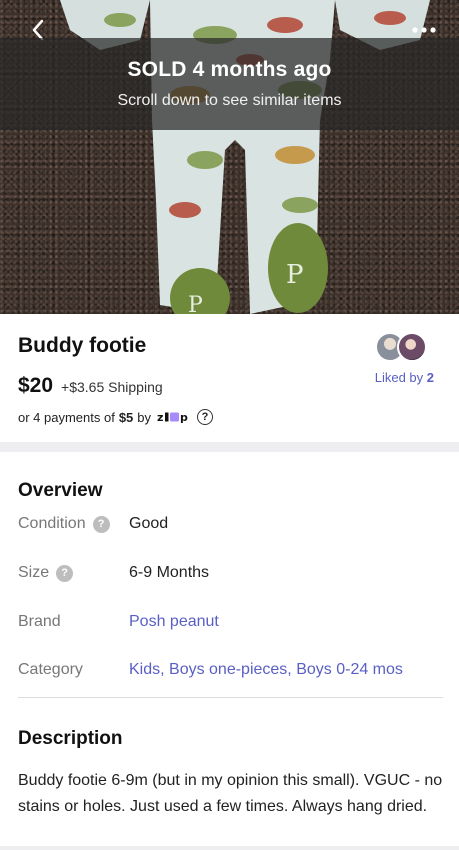  What do you see at coordinates (36, 385) in the screenshot?
I see `item-price: $20` at bounding box center [36, 385].